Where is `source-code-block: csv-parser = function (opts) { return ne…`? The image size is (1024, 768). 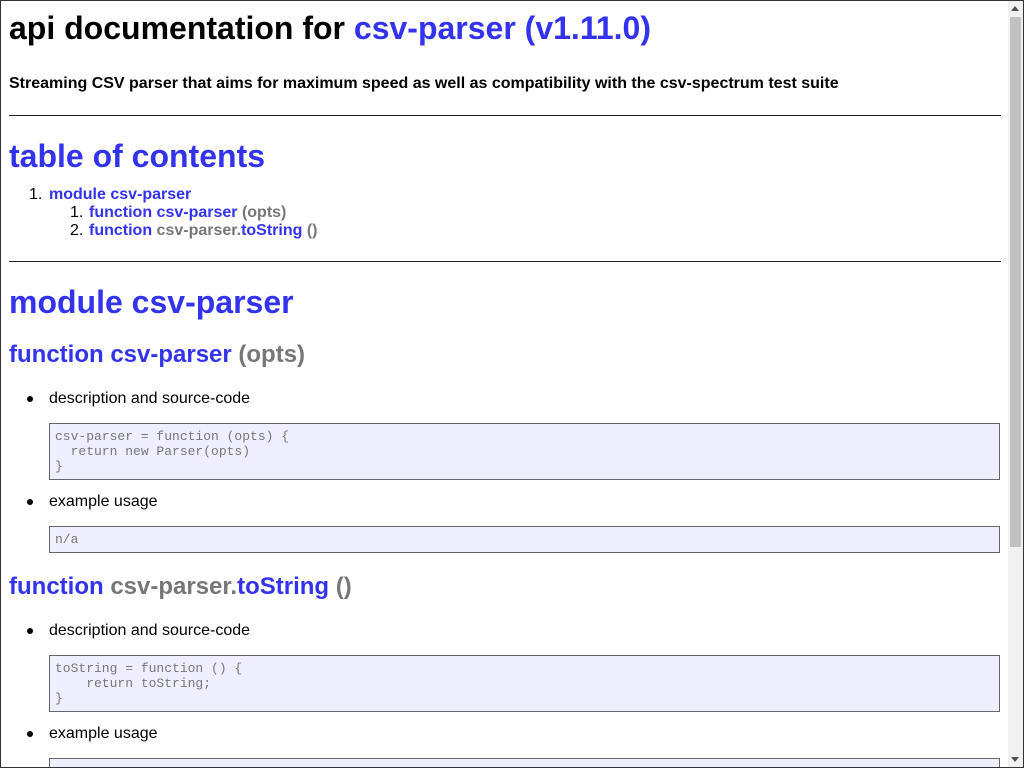 source-code-block: csv-parser = function (opts) { return ne… is located at coordinates (524, 451).